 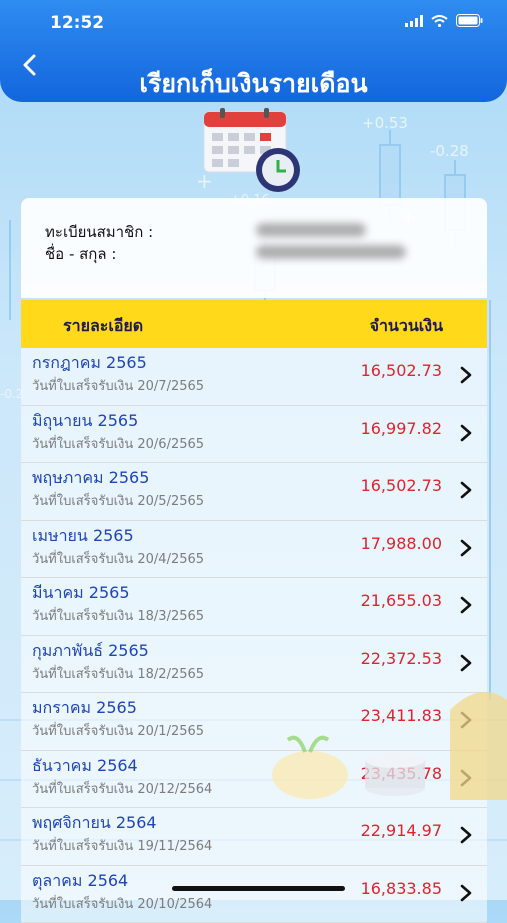 What do you see at coordinates (80, 254) in the screenshot?
I see `member-name-label: ชื่อ - สกุล :` at bounding box center [80, 254].